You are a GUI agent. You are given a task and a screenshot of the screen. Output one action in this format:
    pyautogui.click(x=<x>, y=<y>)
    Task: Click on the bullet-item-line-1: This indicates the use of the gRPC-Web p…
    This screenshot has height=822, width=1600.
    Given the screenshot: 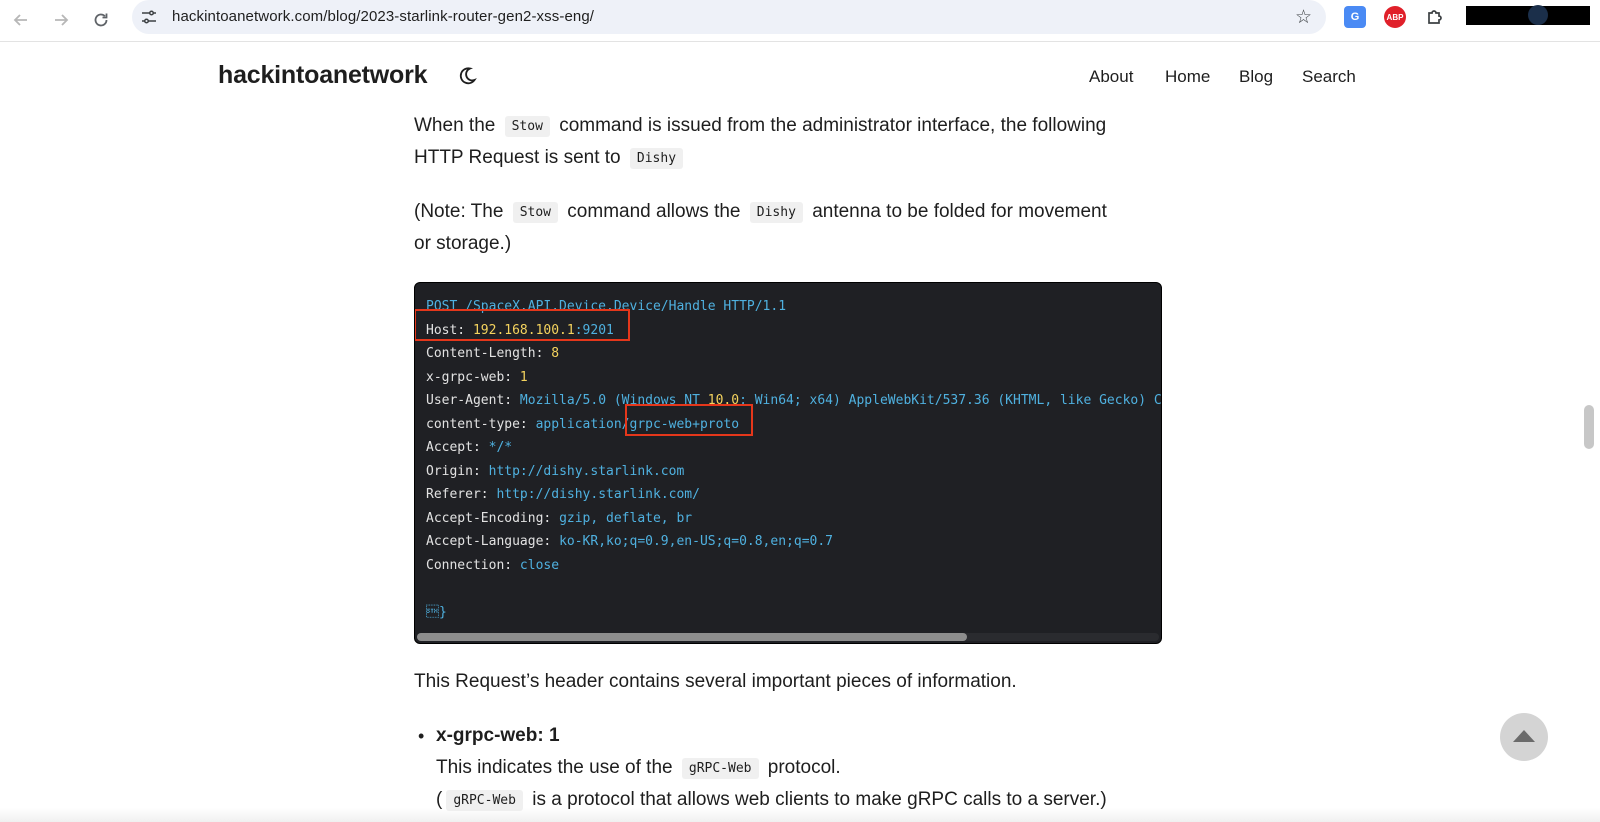 What is the action you would take?
    pyautogui.click(x=638, y=768)
    